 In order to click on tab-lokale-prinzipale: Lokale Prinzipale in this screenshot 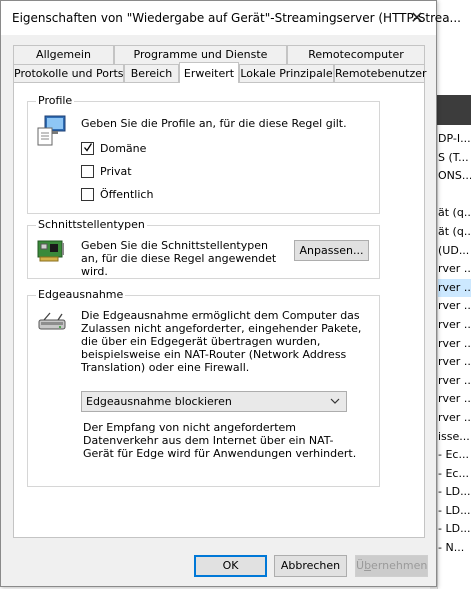, I will do `click(286, 73)`.